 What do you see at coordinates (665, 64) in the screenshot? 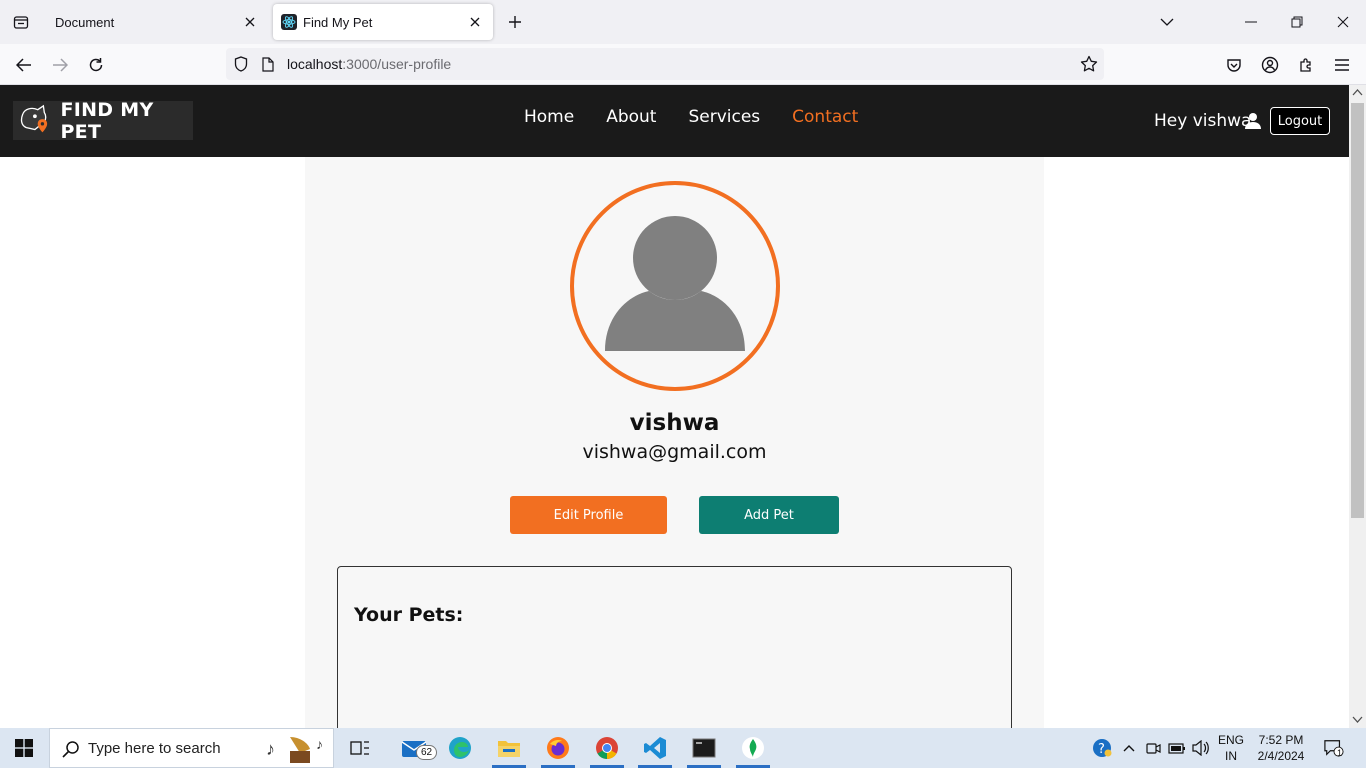
I see `url-bar: localhost:3000/user-profile` at bounding box center [665, 64].